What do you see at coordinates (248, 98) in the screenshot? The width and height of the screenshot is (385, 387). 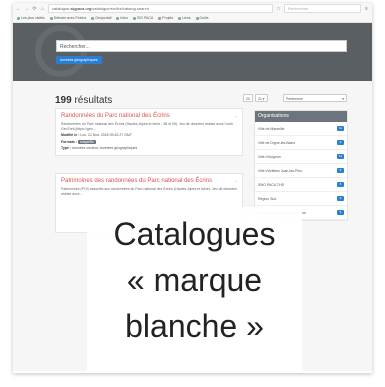 I see `page-size-button: 20` at bounding box center [248, 98].